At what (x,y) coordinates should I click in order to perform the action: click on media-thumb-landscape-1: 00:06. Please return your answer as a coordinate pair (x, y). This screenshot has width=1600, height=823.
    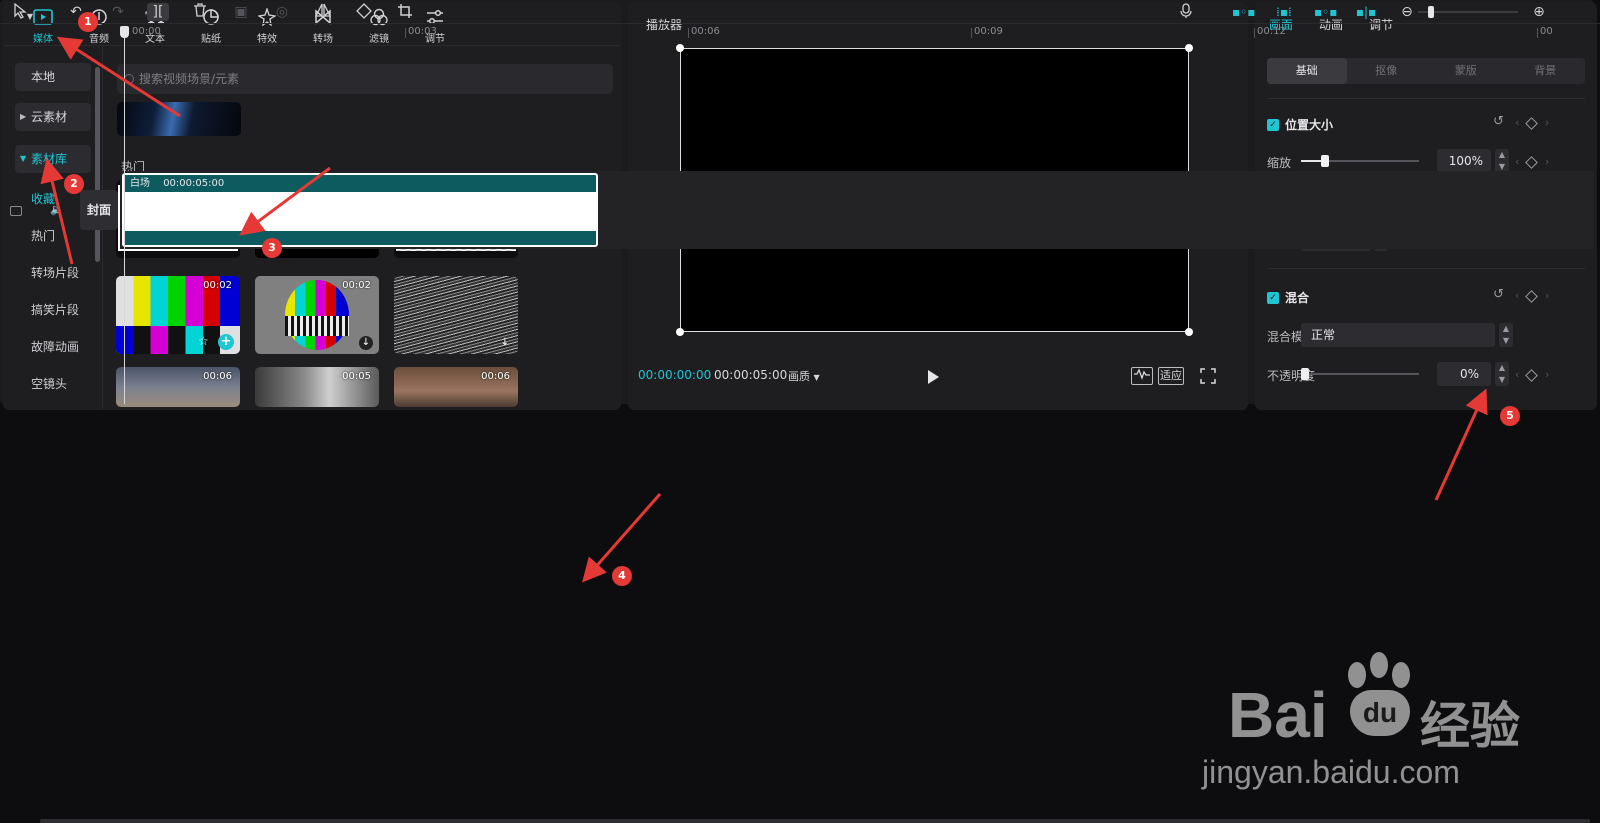
    Looking at the image, I should click on (178, 387).